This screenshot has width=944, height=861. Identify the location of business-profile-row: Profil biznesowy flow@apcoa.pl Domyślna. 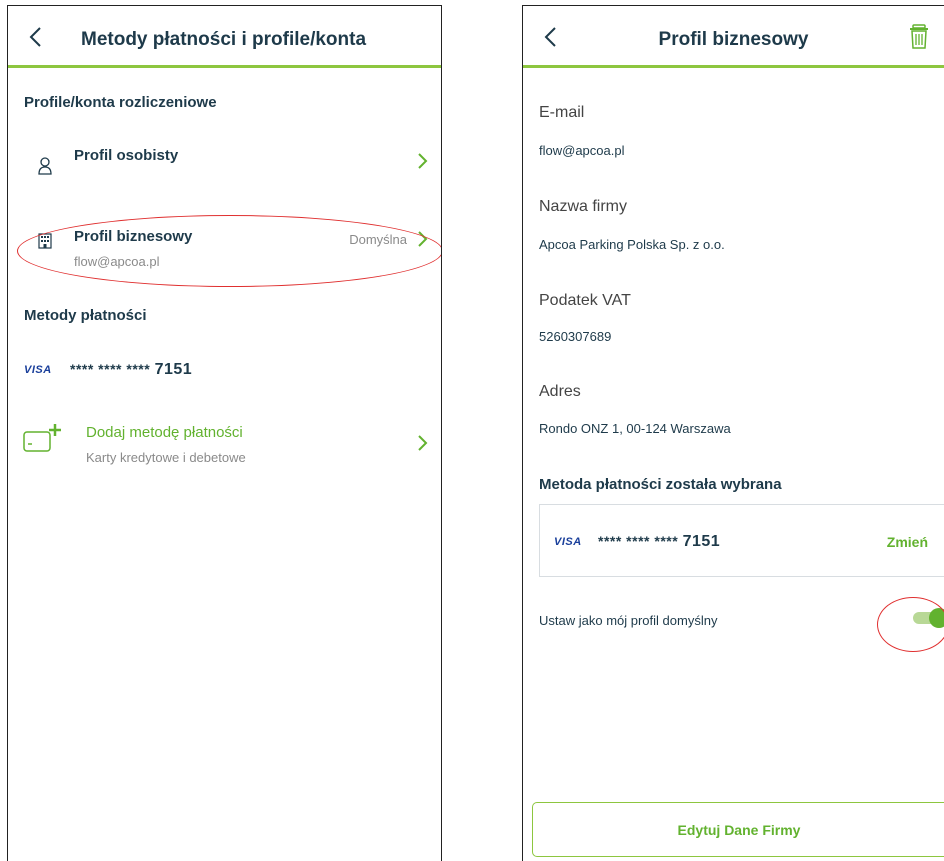
(224, 249).